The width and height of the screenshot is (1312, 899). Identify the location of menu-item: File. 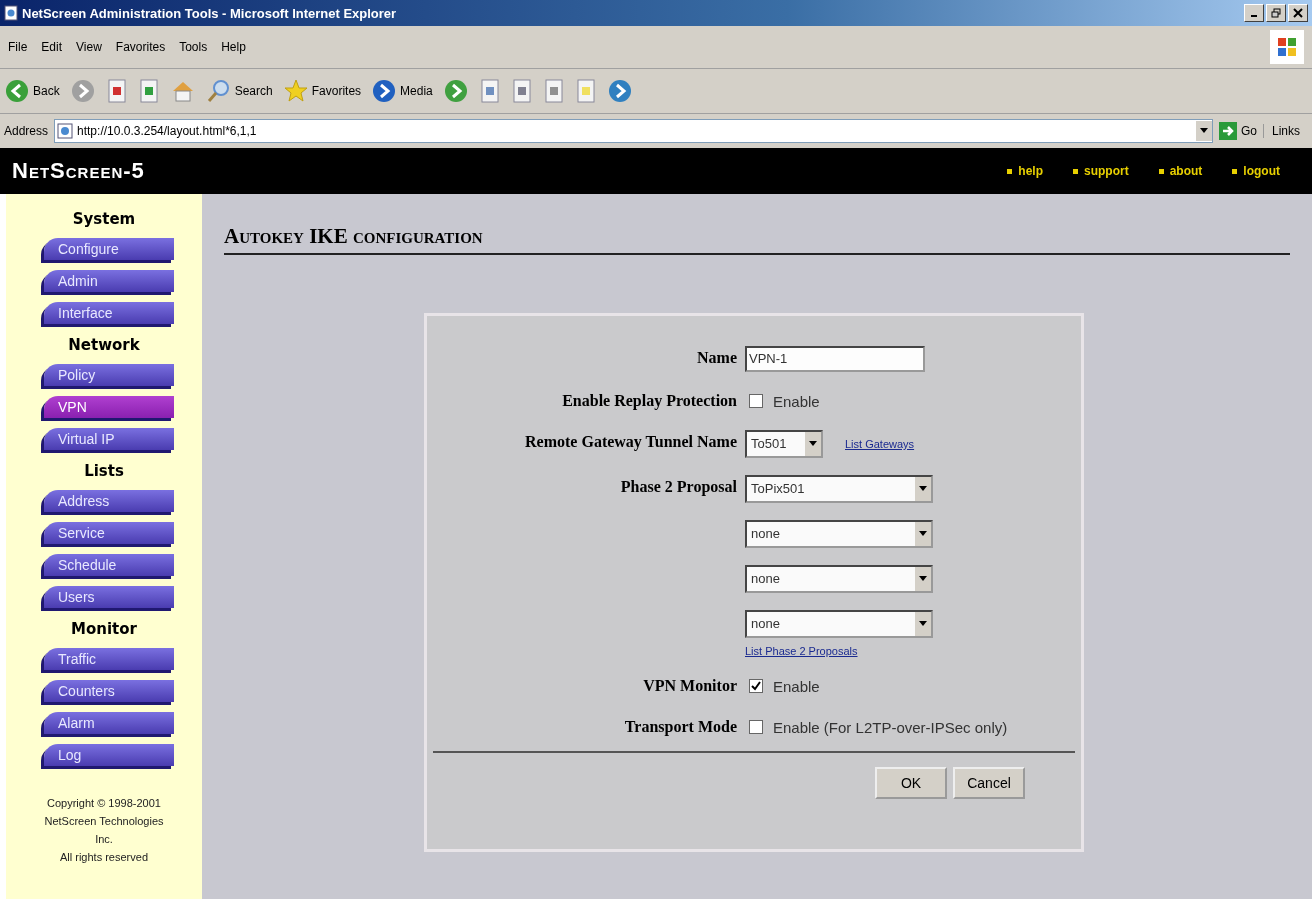
(18, 47).